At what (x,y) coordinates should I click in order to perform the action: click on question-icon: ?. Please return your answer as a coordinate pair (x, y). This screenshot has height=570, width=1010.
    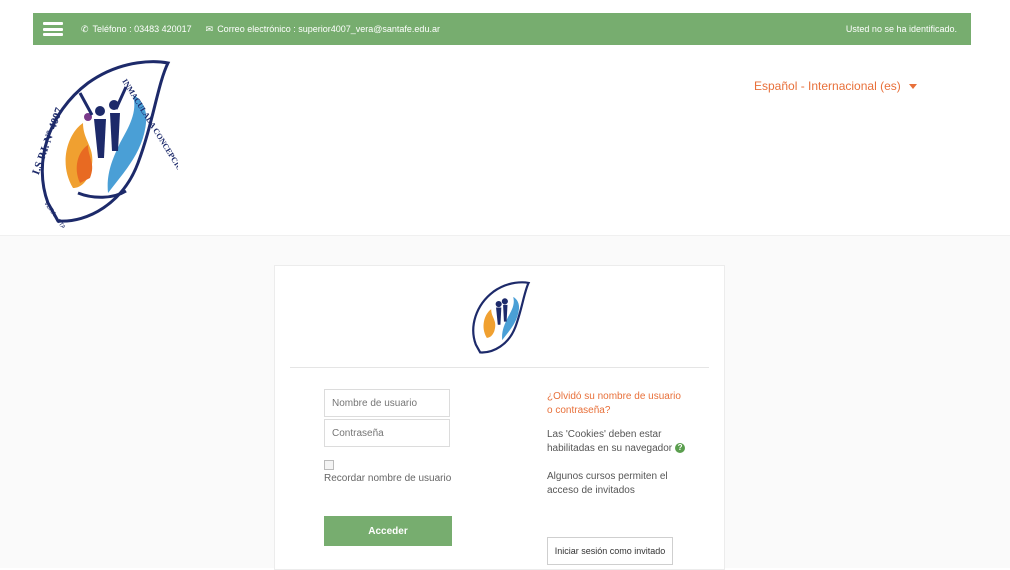
    Looking at the image, I should click on (680, 448).